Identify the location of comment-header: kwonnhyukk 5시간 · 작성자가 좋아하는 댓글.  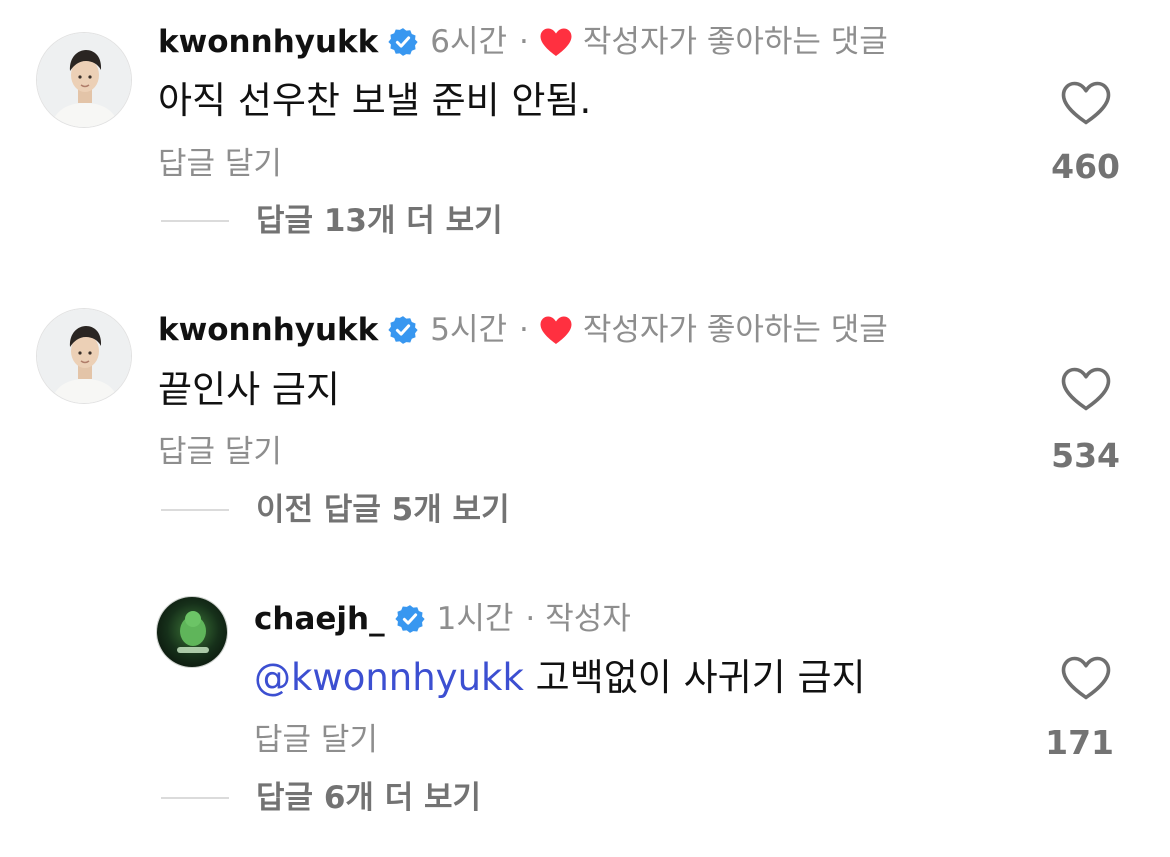
(523, 330).